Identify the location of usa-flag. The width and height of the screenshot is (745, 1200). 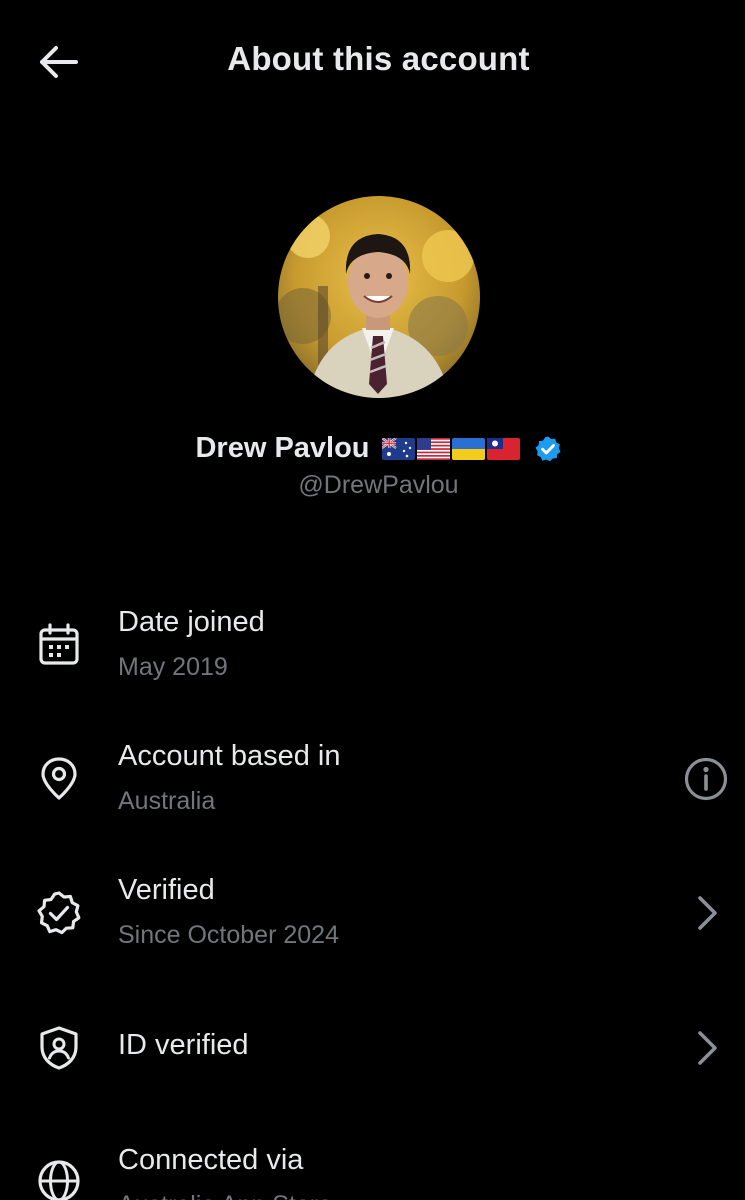
(433, 448).